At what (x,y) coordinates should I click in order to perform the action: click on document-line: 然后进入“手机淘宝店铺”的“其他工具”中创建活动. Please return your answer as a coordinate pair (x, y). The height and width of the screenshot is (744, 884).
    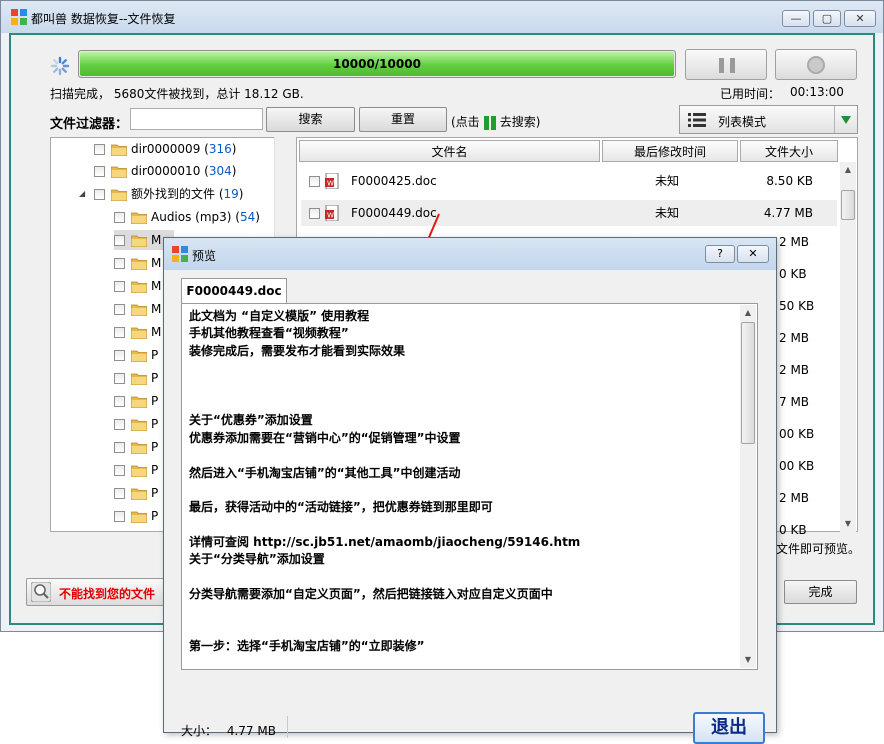
    Looking at the image, I should click on (325, 472).